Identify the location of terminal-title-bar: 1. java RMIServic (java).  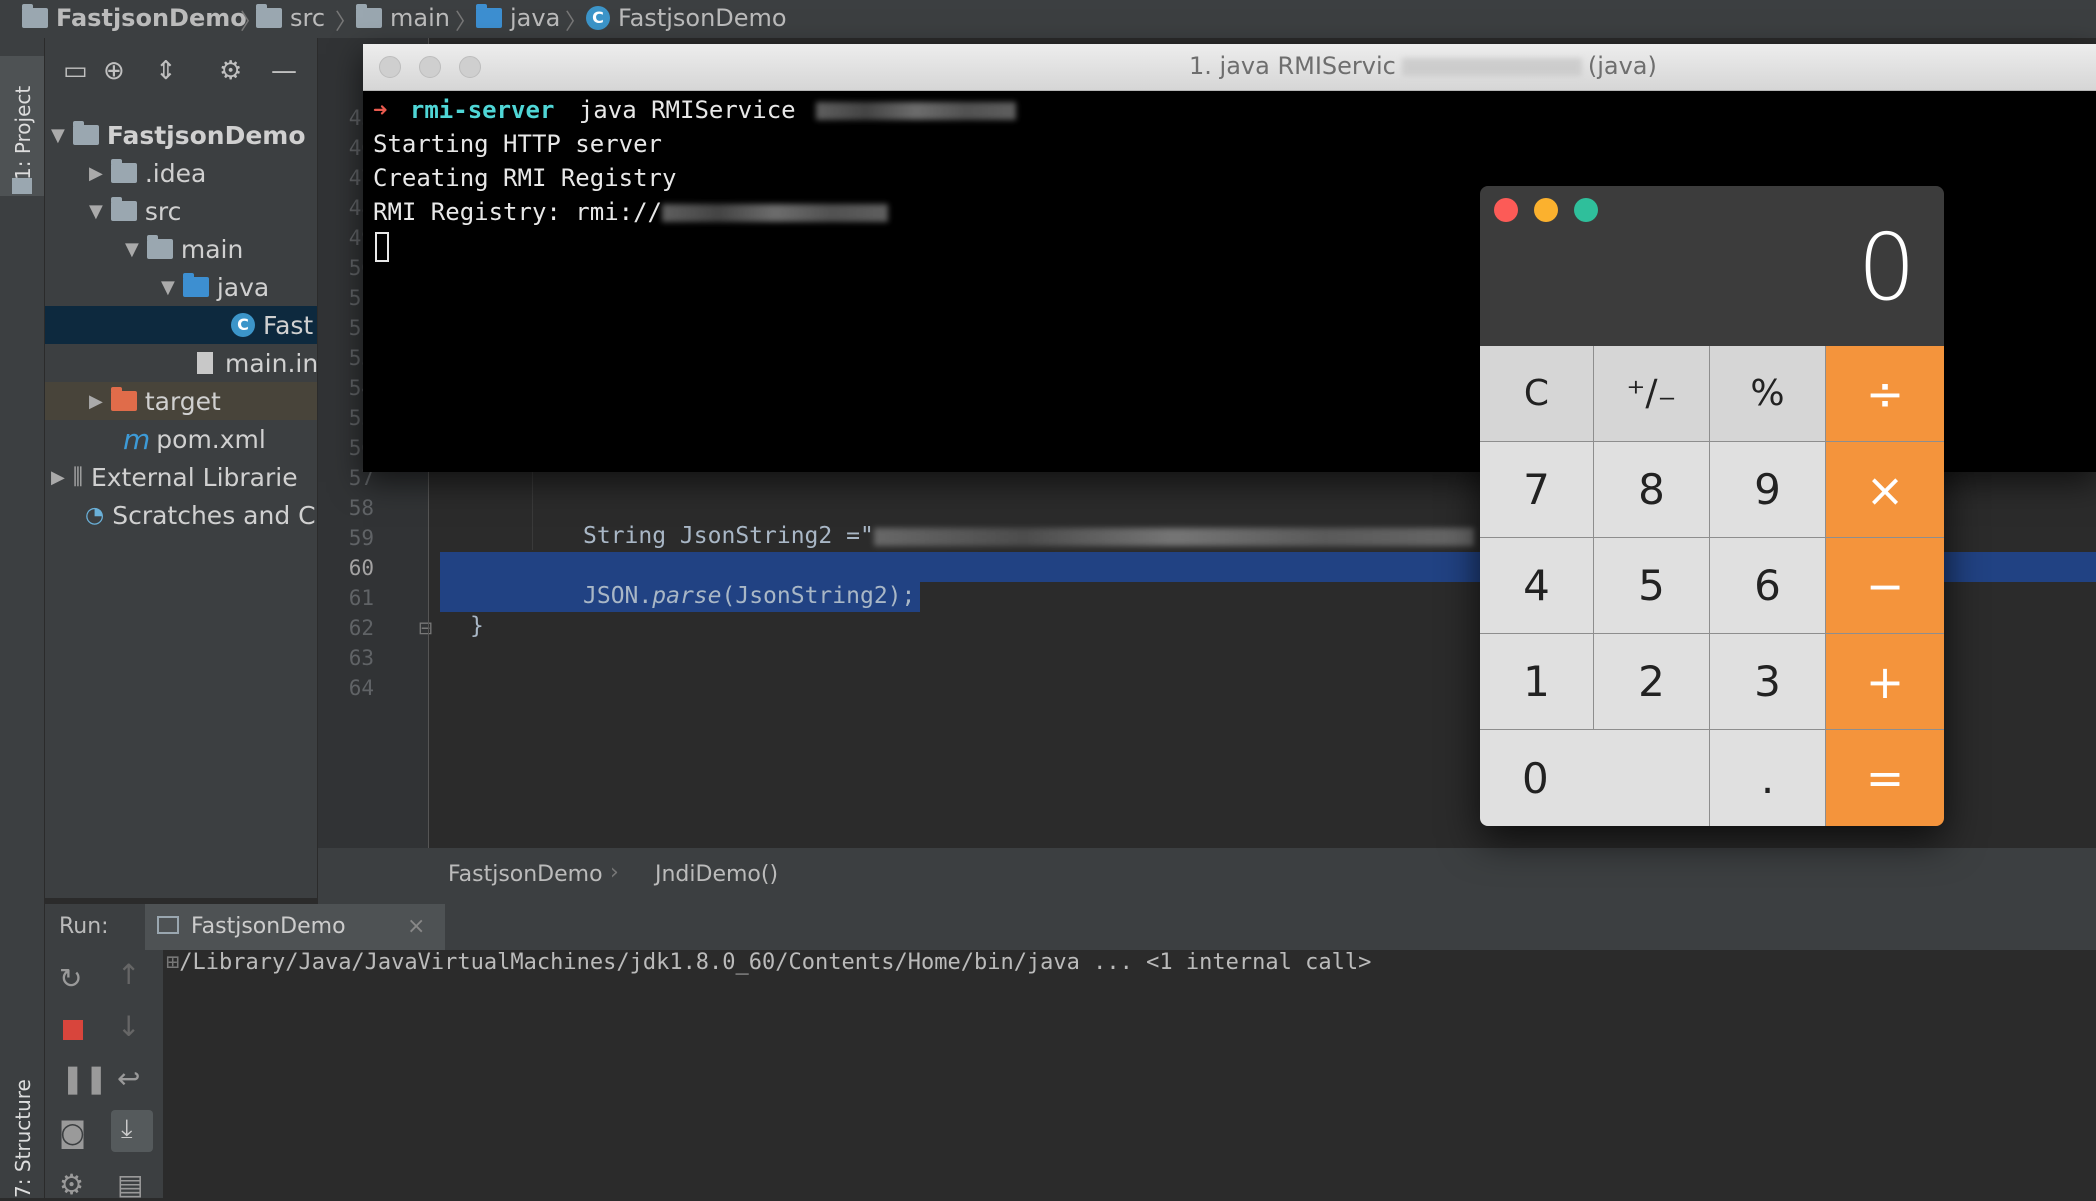
(1229, 67).